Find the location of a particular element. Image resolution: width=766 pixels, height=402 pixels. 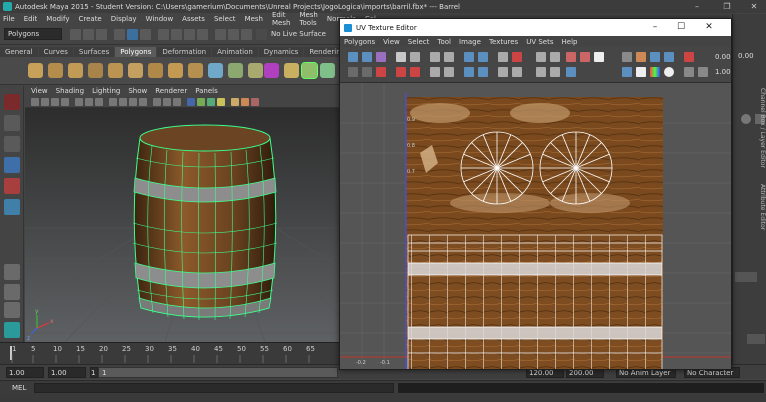

uv-flip-u-icon is located at coordinates (353, 57).